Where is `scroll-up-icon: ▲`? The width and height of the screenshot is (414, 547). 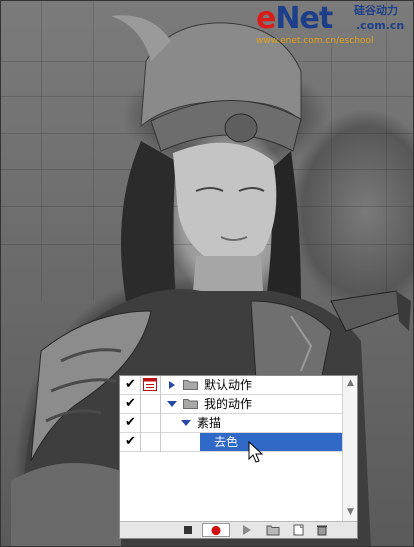 scroll-up-icon: ▲ is located at coordinates (350, 383).